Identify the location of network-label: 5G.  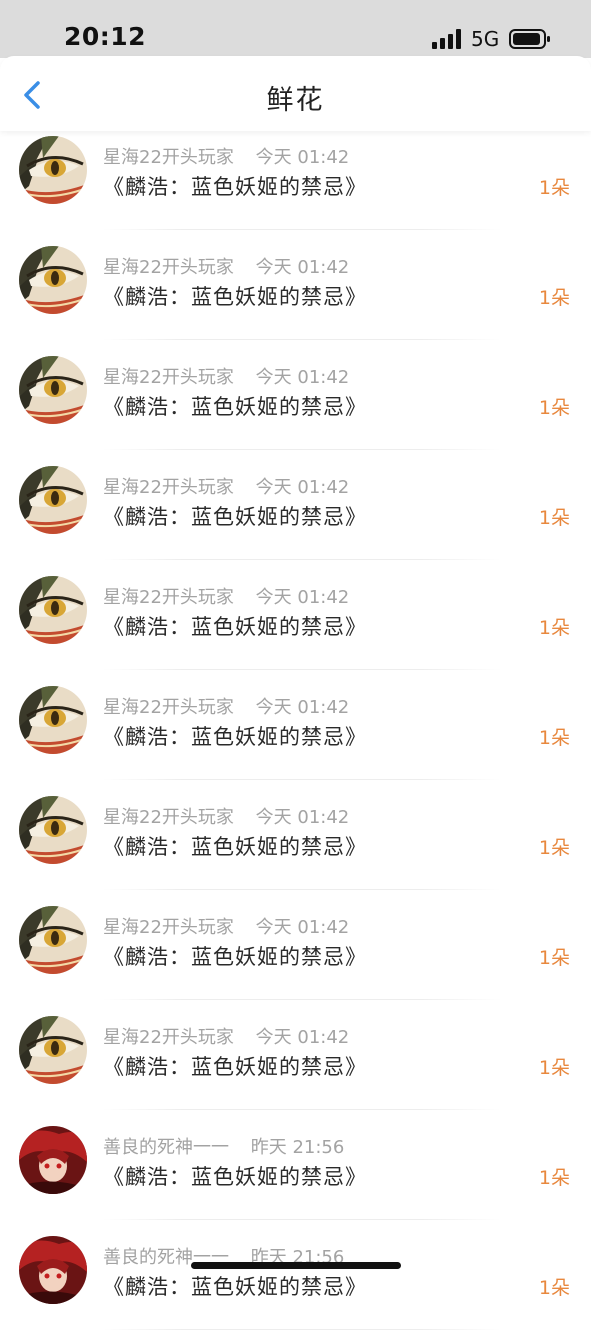
(485, 39).